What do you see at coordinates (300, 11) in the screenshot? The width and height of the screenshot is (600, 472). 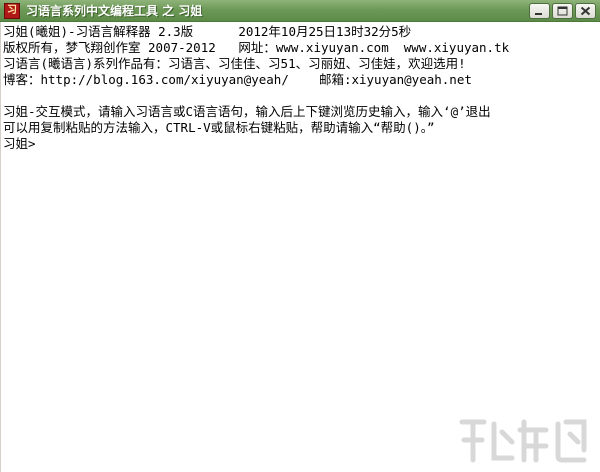 I see `title-bar: 习 习语言系列中文编程工具 之 习姐` at bounding box center [300, 11].